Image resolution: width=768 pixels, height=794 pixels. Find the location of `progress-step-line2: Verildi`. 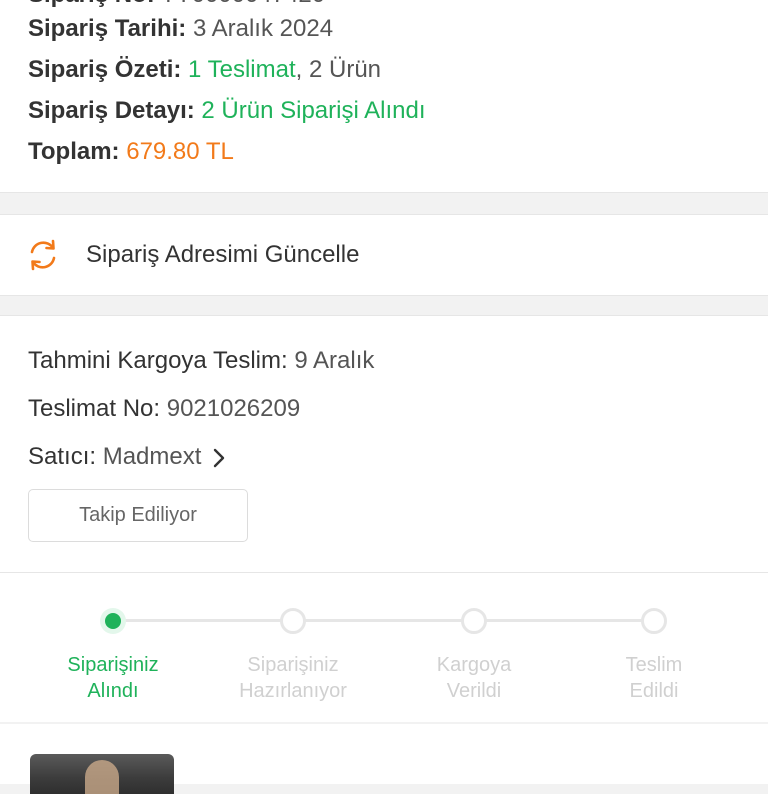

progress-step-line2: Verildi is located at coordinates (474, 691).